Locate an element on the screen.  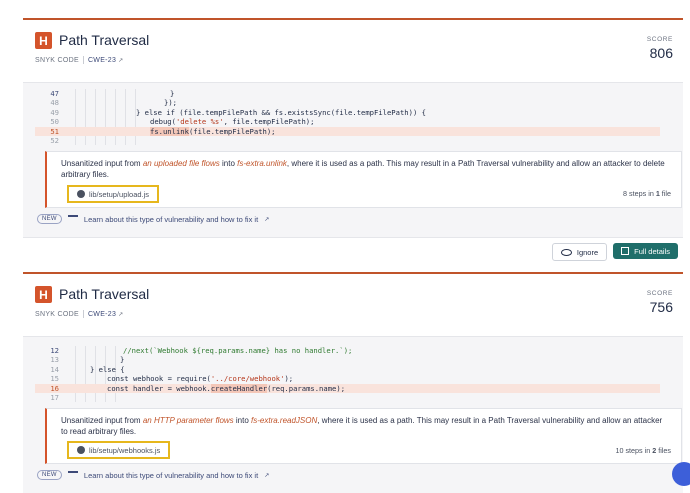
line-number: 13 is located at coordinates (54, 360).